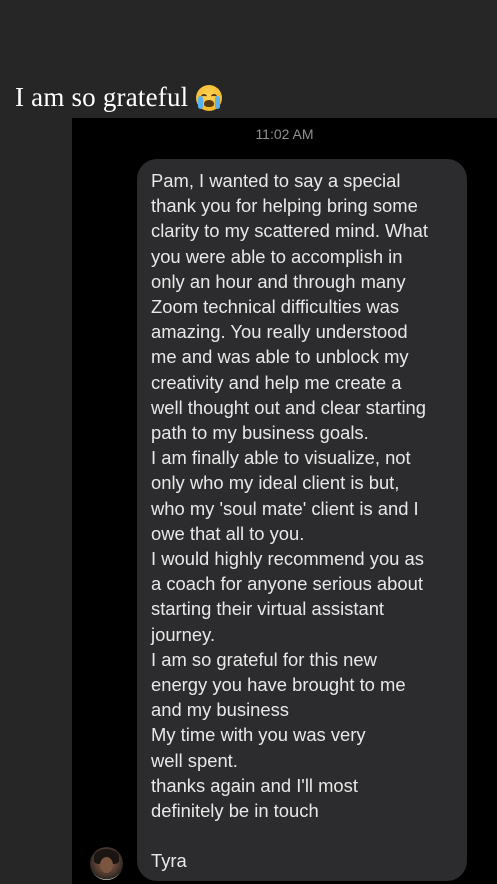 The height and width of the screenshot is (884, 497). Describe the element at coordinates (194, 760) in the screenshot. I see `message-line: well spent.` at that location.